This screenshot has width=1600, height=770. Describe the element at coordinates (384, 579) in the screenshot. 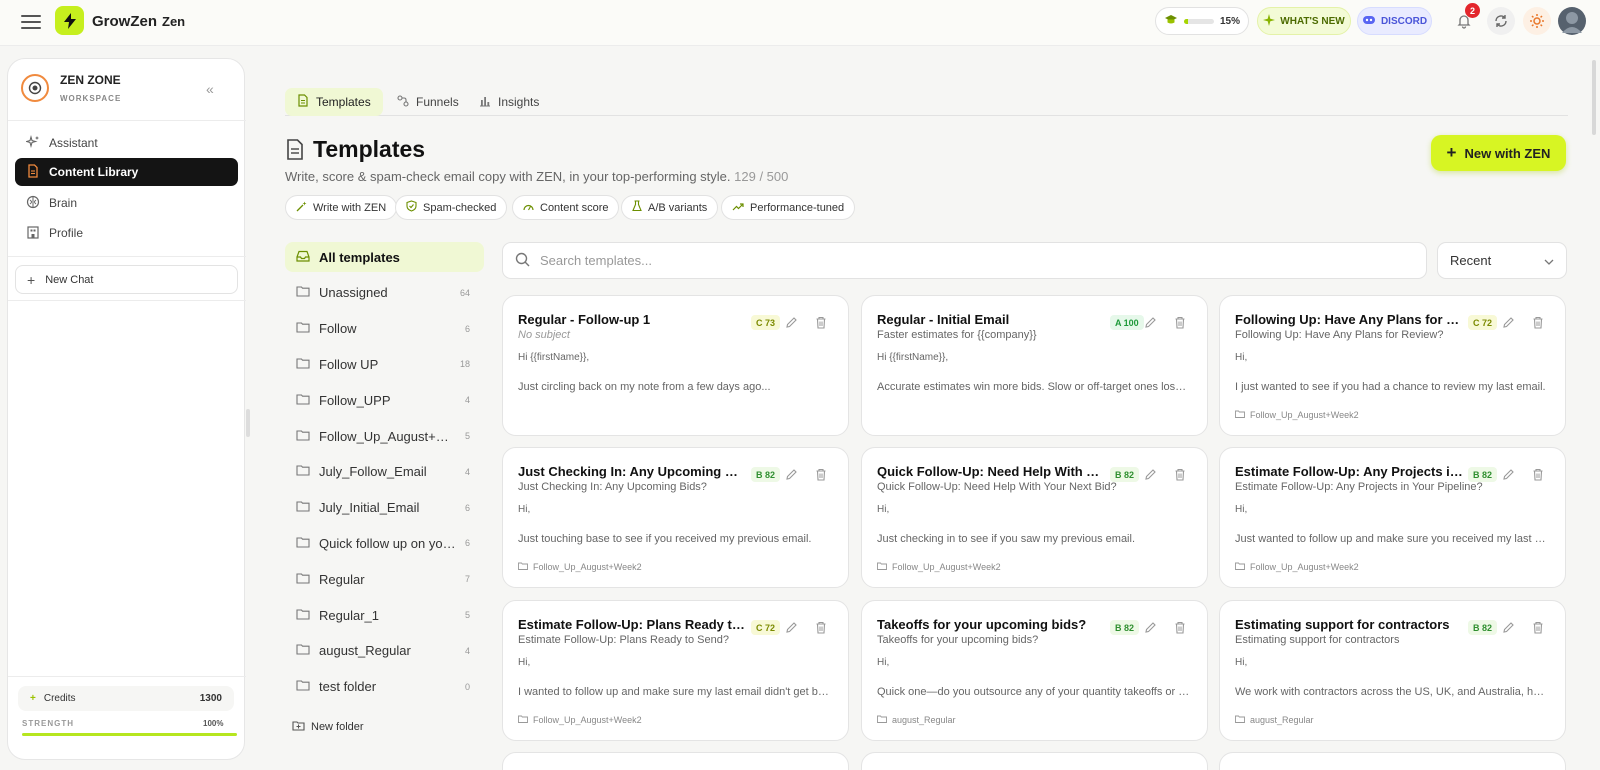

I see `folder-item: Regular 7` at that location.